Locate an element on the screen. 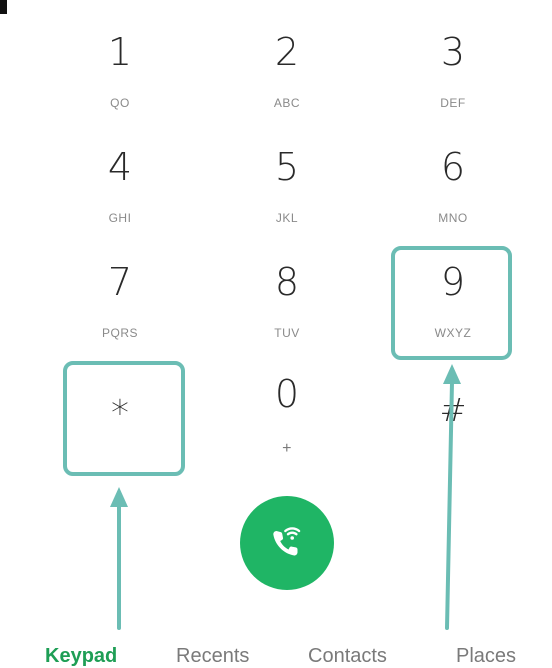 The width and height of the screenshot is (552, 668). key-6: 6 MNO is located at coordinates (453, 201).